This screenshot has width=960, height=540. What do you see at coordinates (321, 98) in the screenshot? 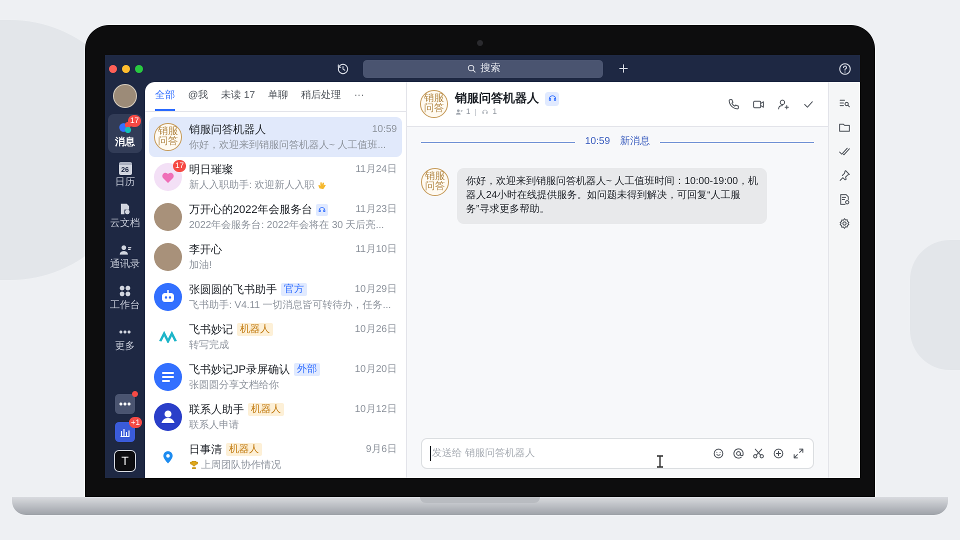
I see `filter-tab: 稍后处理` at bounding box center [321, 98].